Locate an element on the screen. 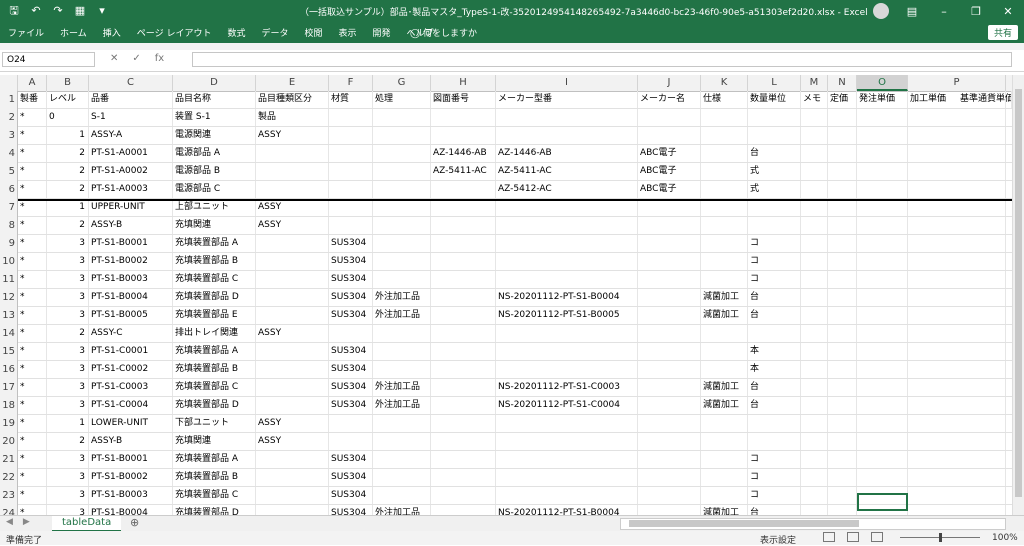  cell: PT-S1-A0002 is located at coordinates (131, 171).